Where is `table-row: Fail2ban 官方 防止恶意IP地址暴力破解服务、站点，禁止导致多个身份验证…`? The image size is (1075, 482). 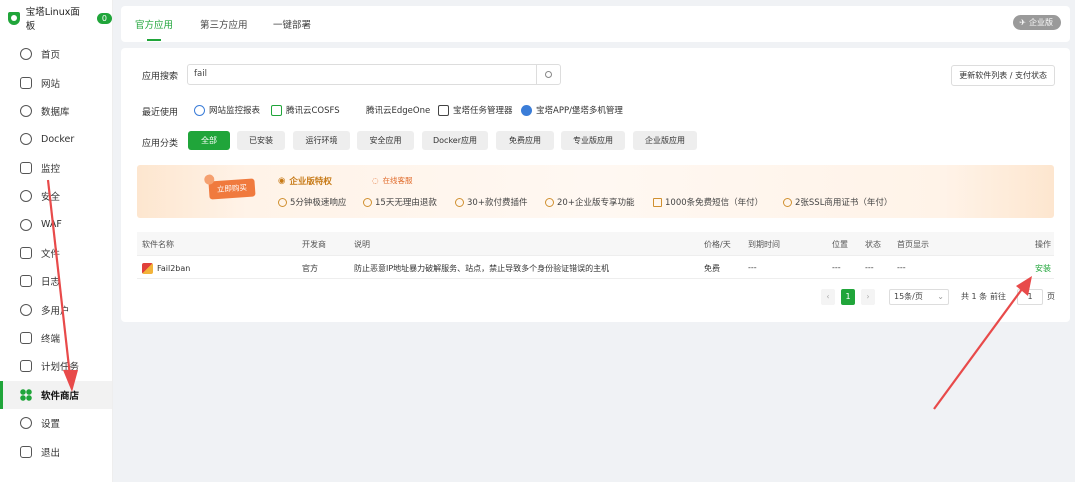
table-row: Fail2ban 官方 防止恶意IP地址暴力破解服务、站点，禁止导致多个身份验证… is located at coordinates (595, 268).